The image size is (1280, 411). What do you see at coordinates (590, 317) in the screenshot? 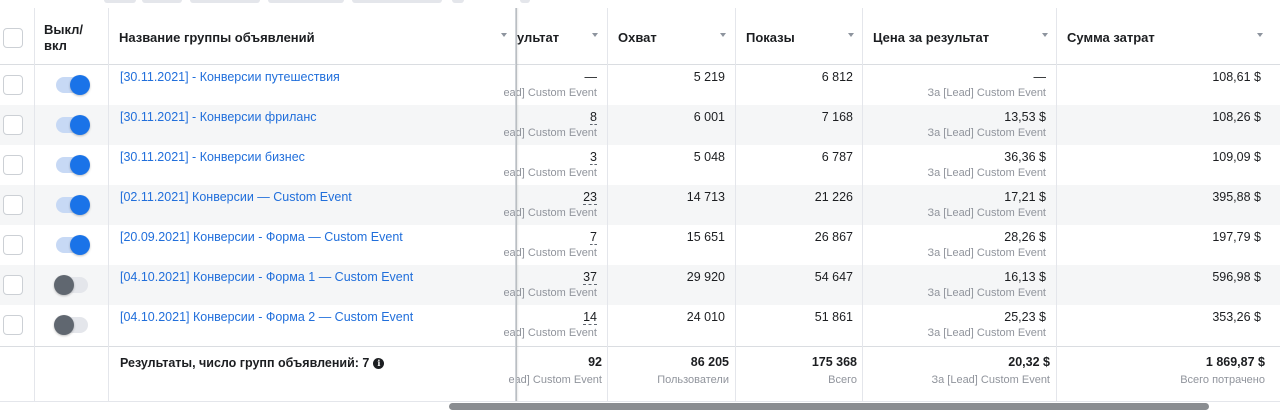
I see `results-value: 14` at bounding box center [590, 317].